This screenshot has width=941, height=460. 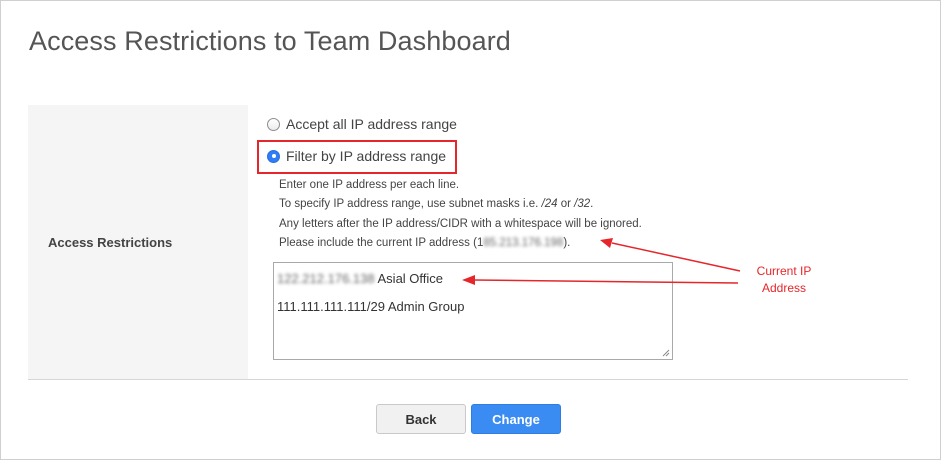 What do you see at coordinates (516, 419) in the screenshot?
I see `change-button: Change` at bounding box center [516, 419].